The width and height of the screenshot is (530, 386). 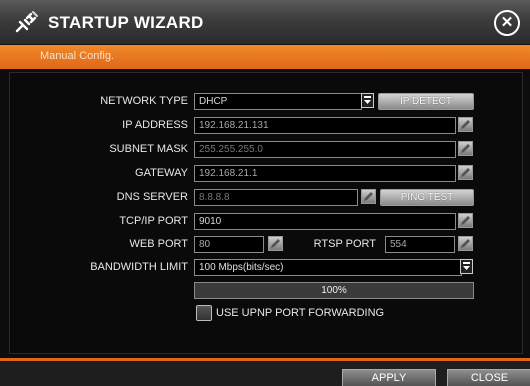 What do you see at coordinates (155, 125) in the screenshot?
I see `ip-address-label: IP ADDRESS` at bounding box center [155, 125].